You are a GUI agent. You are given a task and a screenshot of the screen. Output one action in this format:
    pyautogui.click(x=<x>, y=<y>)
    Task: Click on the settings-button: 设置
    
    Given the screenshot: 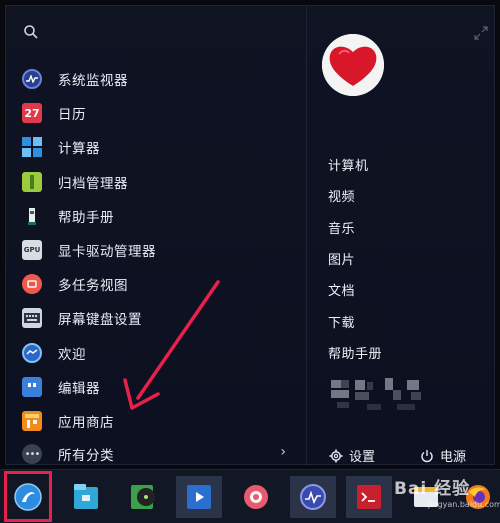 What is the action you would take?
    pyautogui.click(x=352, y=455)
    